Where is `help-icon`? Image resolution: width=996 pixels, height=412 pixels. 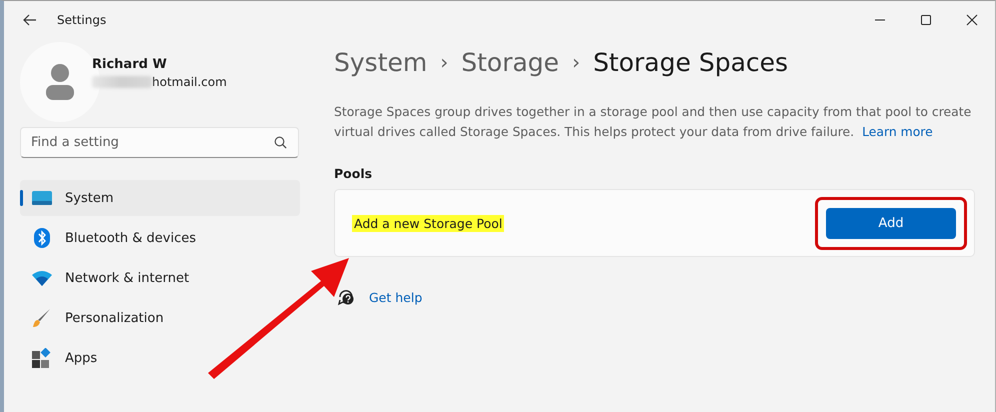 help-icon is located at coordinates (346, 297).